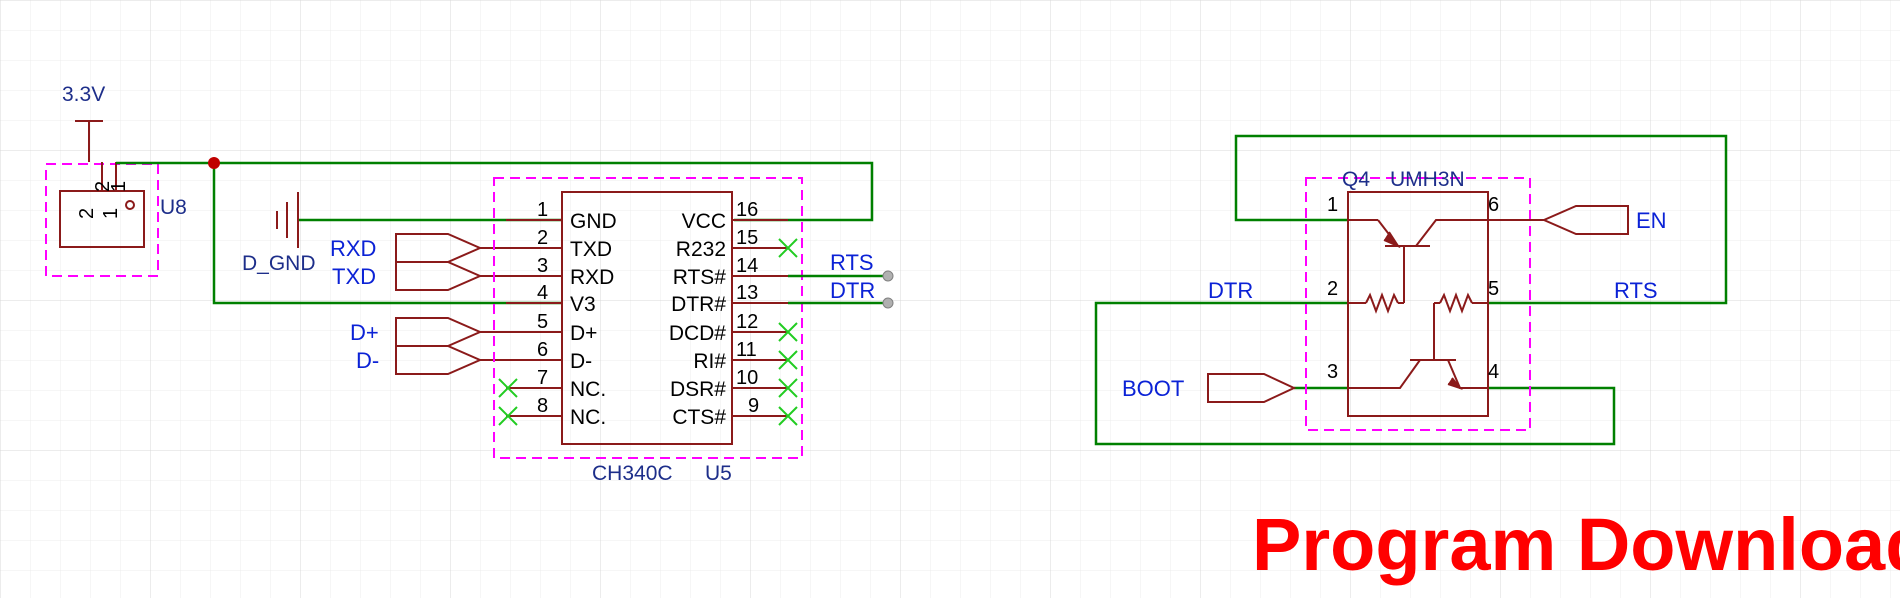 The height and width of the screenshot is (598, 1900). I want to click on u5-pin-name: DSR#, so click(698, 389).